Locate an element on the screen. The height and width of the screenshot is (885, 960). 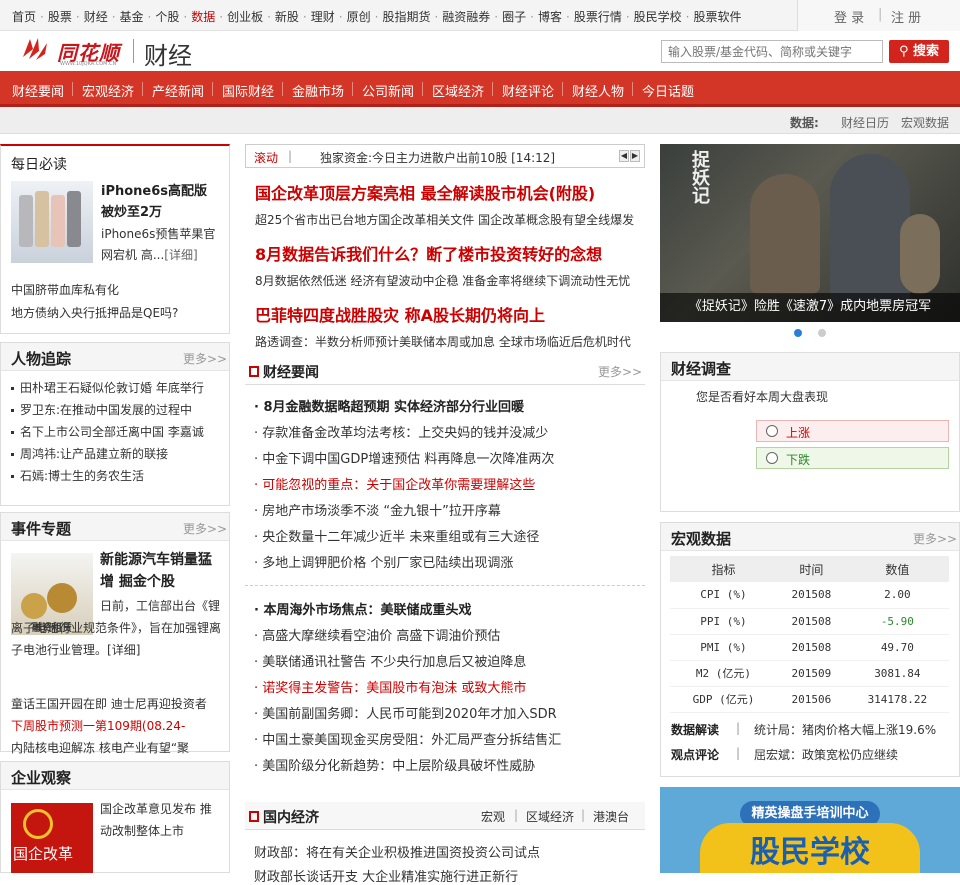
channel-tab: 财经人物 is located at coordinates (598, 90).